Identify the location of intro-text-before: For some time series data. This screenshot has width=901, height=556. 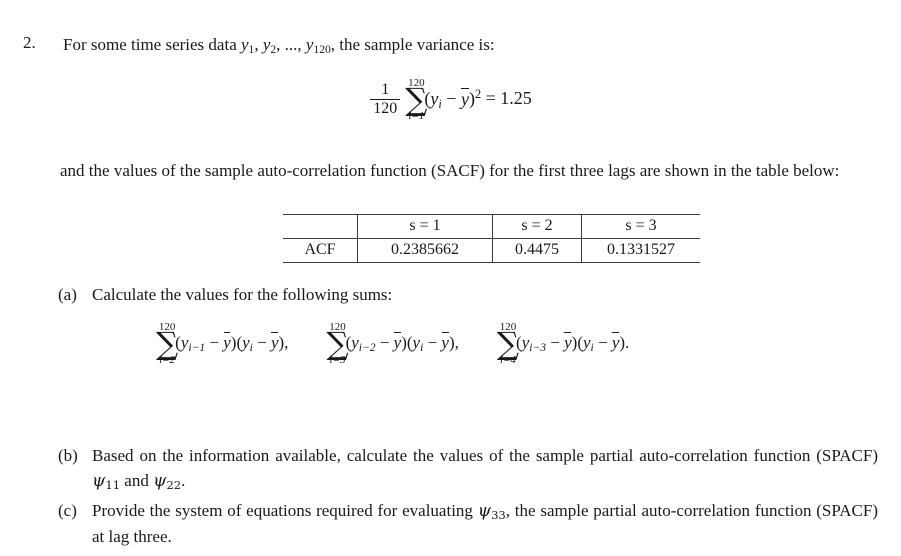
(152, 44).